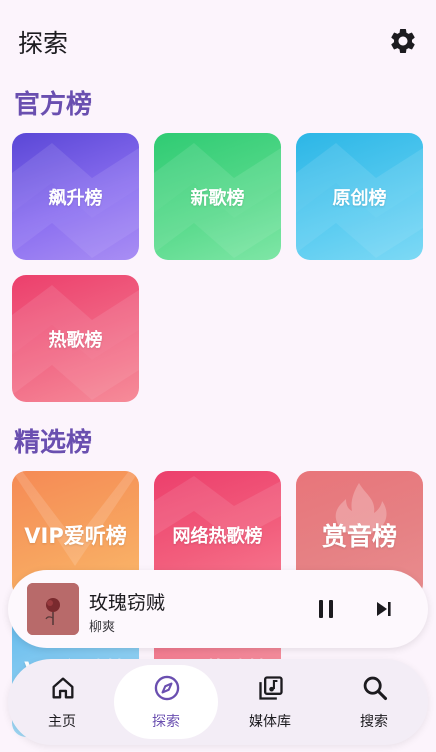 The width and height of the screenshot is (436, 752). What do you see at coordinates (127, 603) in the screenshot?
I see `song-title: 玫瑰窃贼` at bounding box center [127, 603].